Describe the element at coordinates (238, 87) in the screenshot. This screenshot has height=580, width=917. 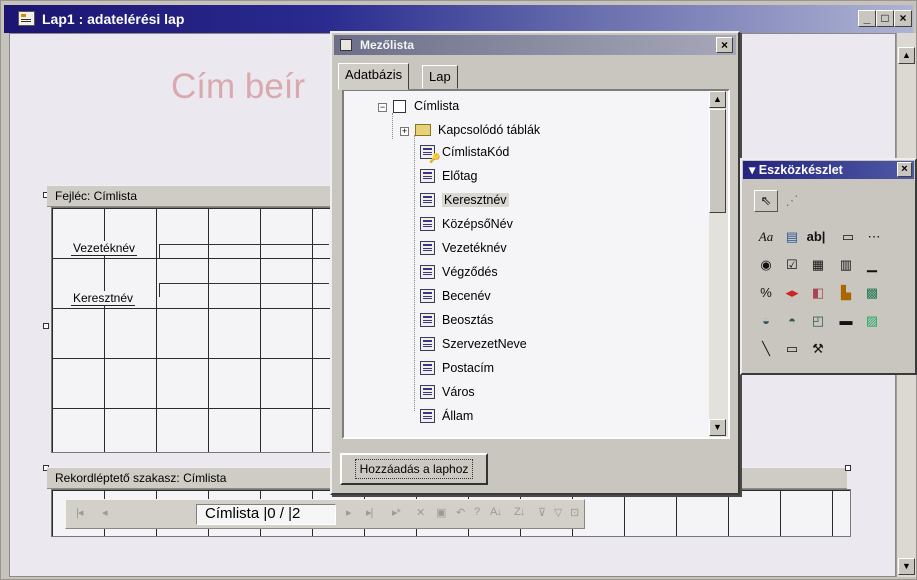
I see `form-title-text: Cím beír` at that location.